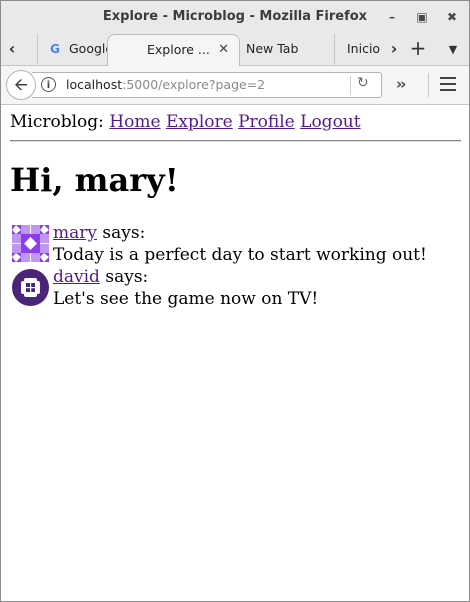 The image size is (470, 602). What do you see at coordinates (30, 243) in the screenshot?
I see `mary-avatar` at bounding box center [30, 243].